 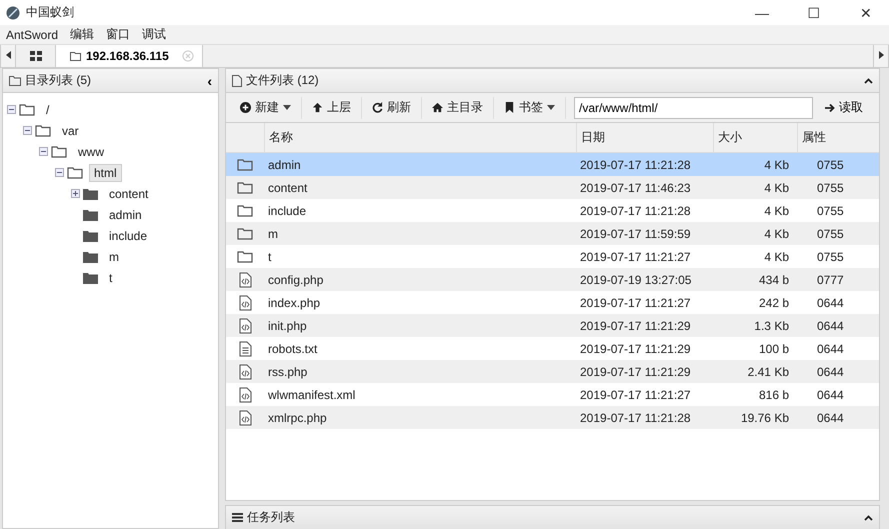 I want to click on file-date: 2019-07-19 13:27:05, so click(x=635, y=279).